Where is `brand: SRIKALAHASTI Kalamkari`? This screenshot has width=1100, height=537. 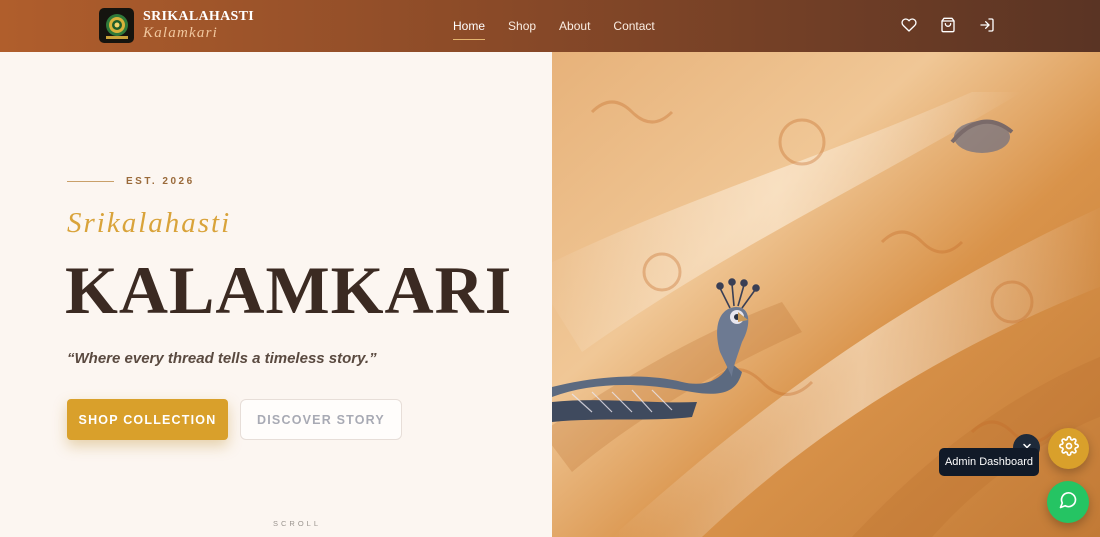 brand: SRIKALAHASTI Kalamkari is located at coordinates (176, 25).